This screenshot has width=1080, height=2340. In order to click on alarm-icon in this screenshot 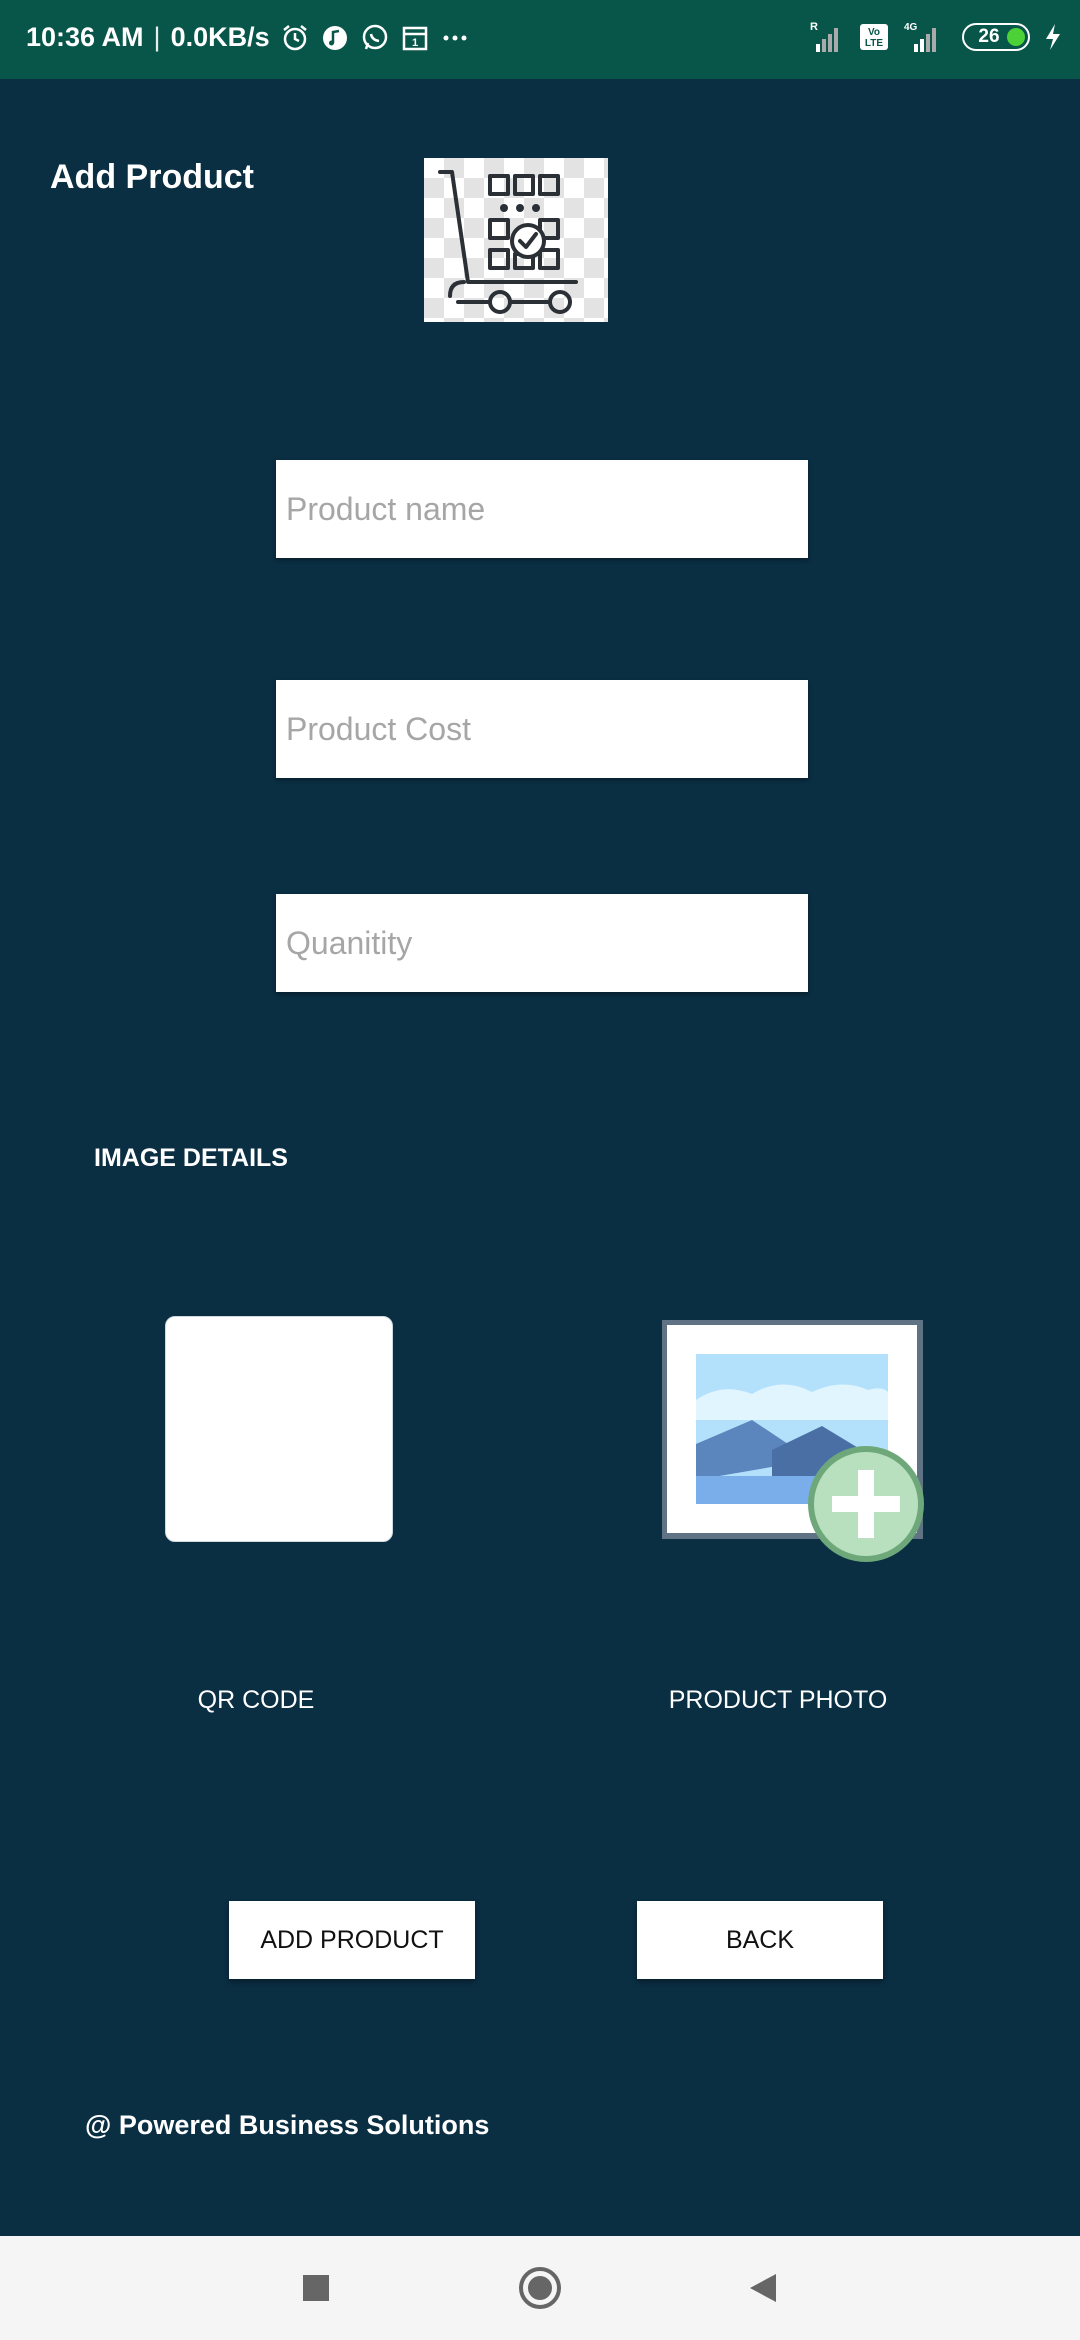, I will do `click(294, 37)`.